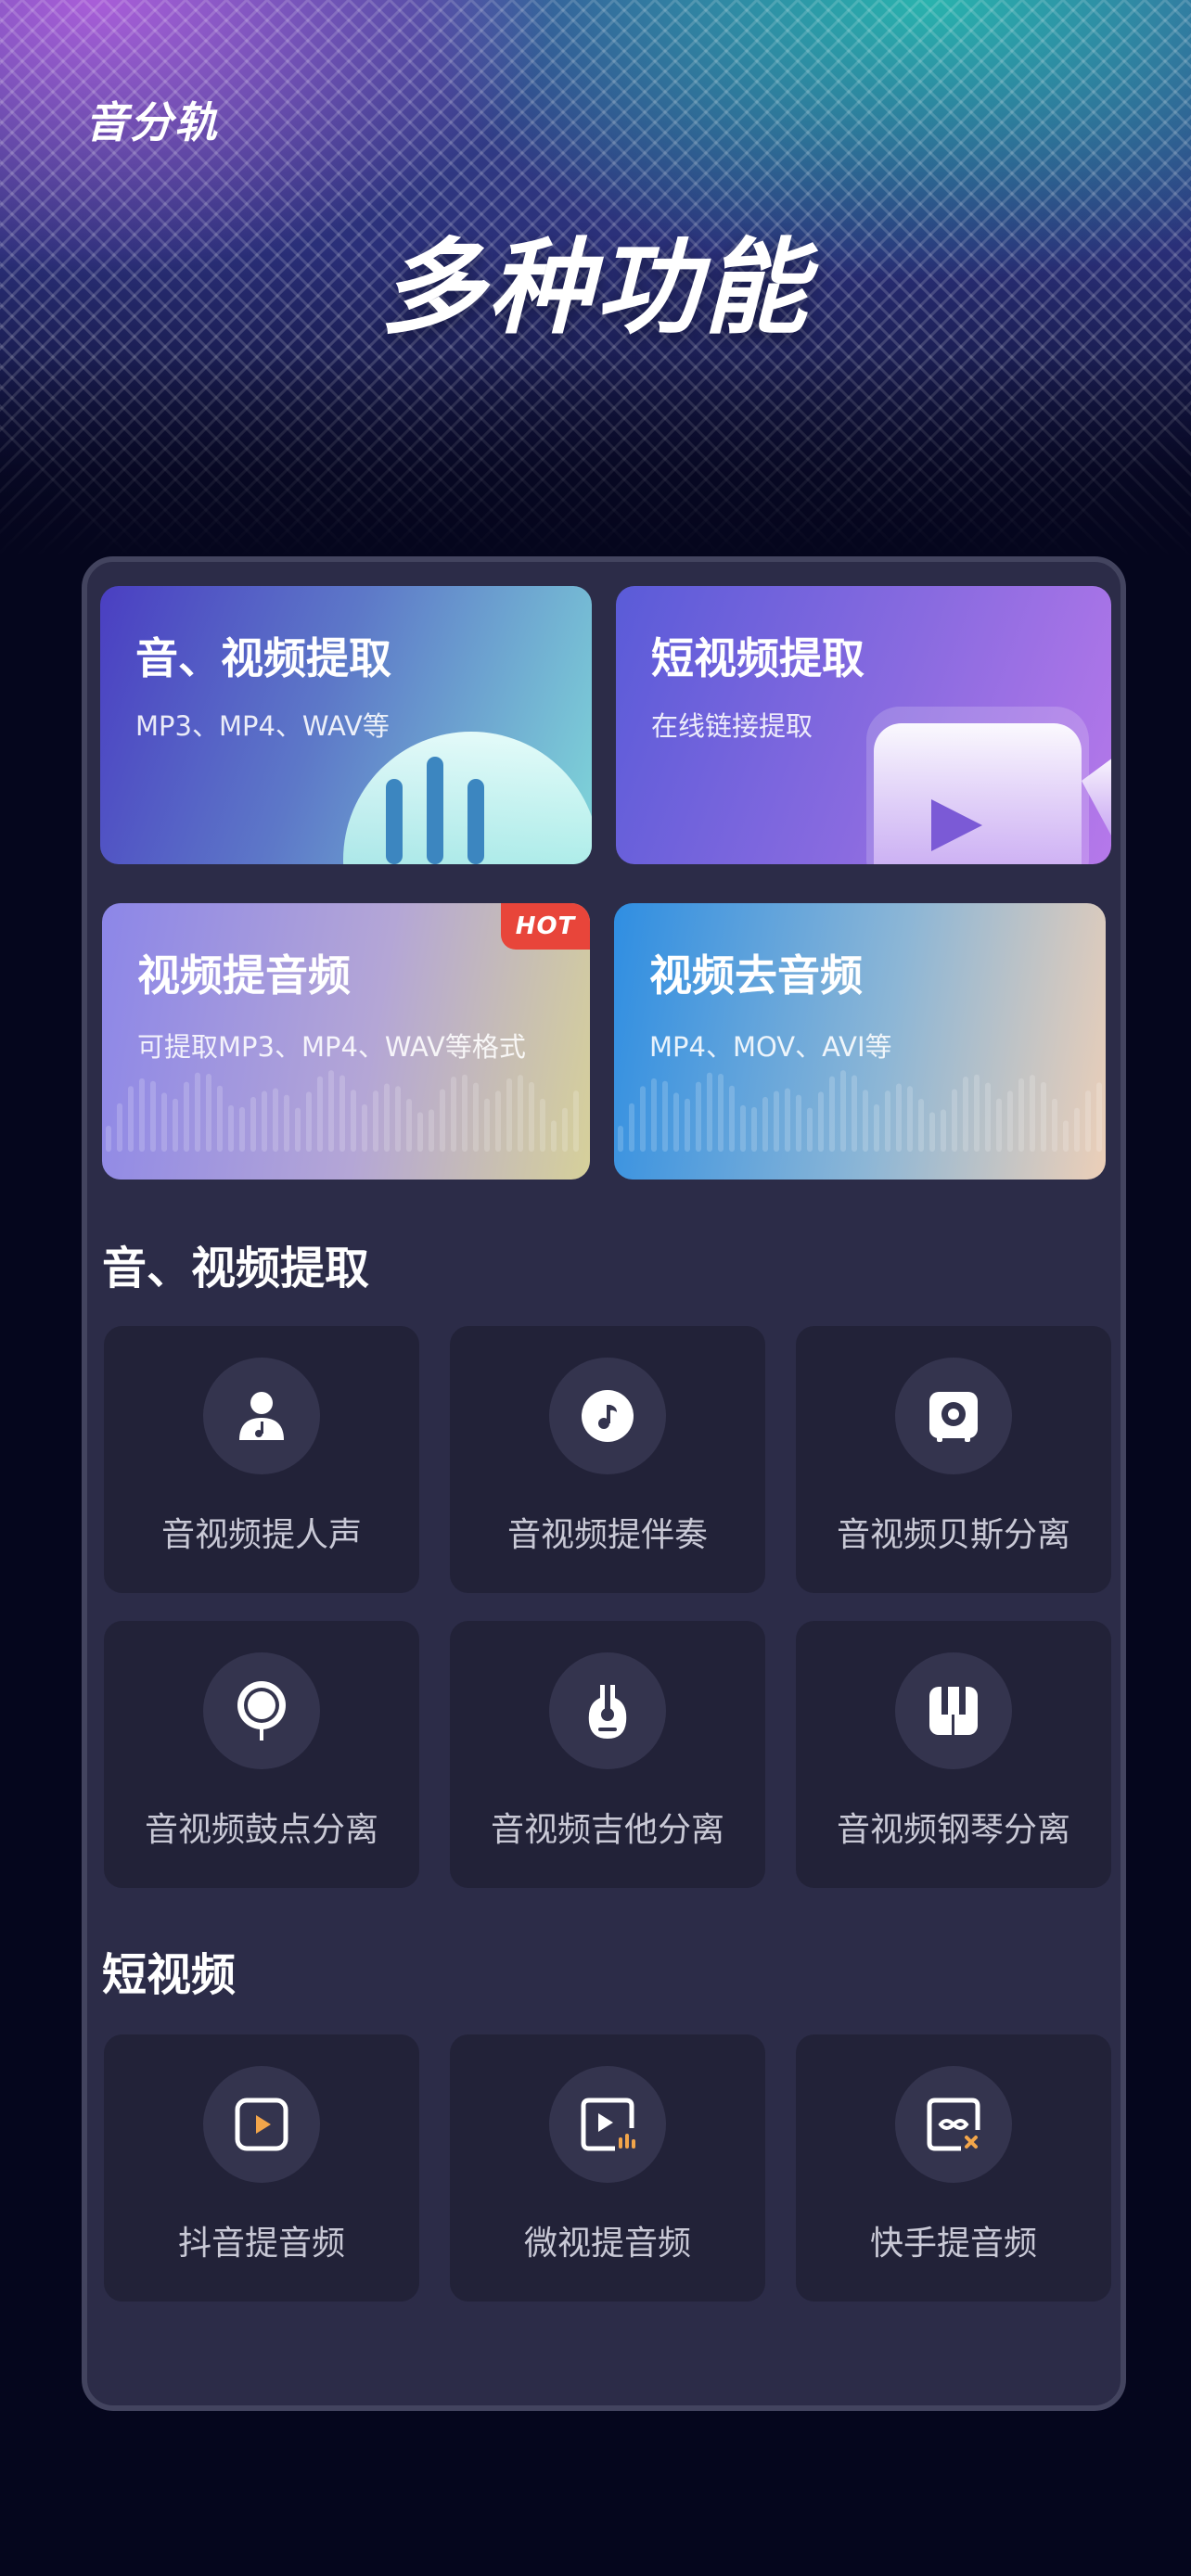 The height and width of the screenshot is (2576, 1191). Describe the element at coordinates (262, 726) in the screenshot. I see `feature-subtitle: MP3、MP4、WAV等` at that location.